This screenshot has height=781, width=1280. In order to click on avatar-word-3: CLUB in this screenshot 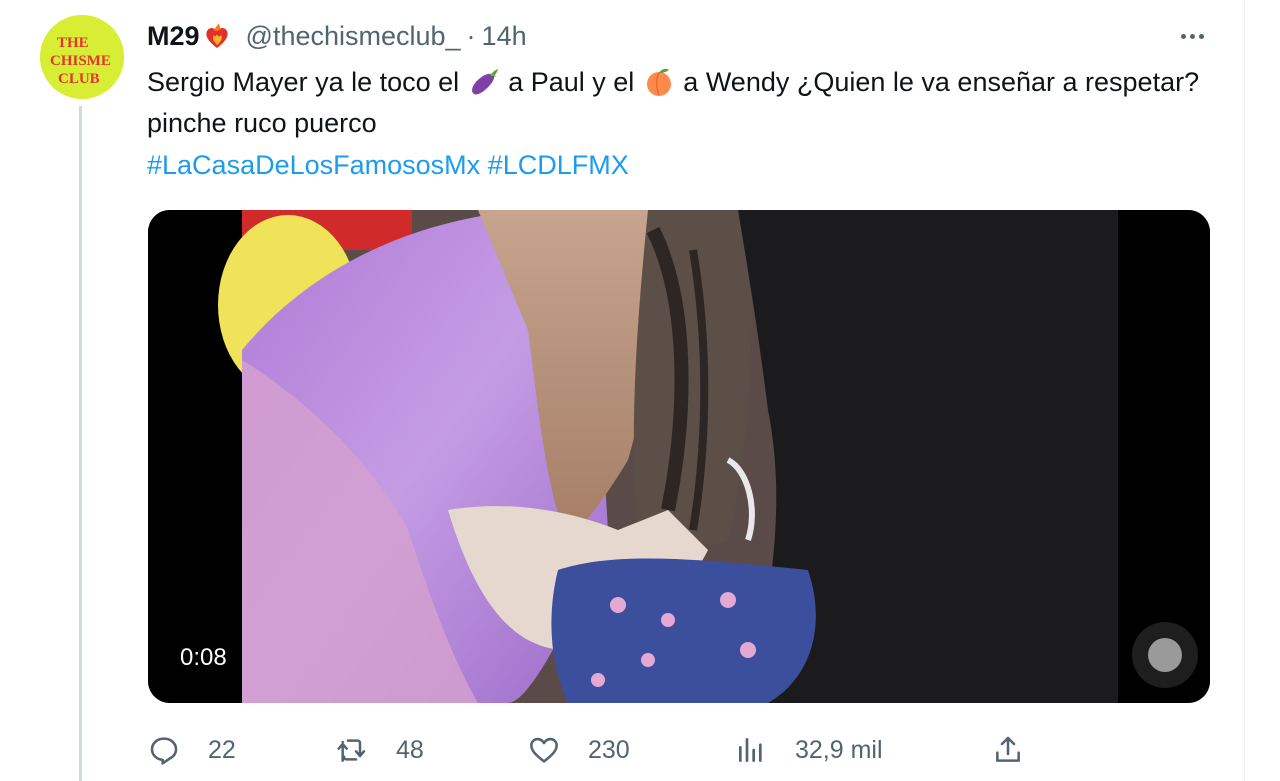, I will do `click(79, 79)`.